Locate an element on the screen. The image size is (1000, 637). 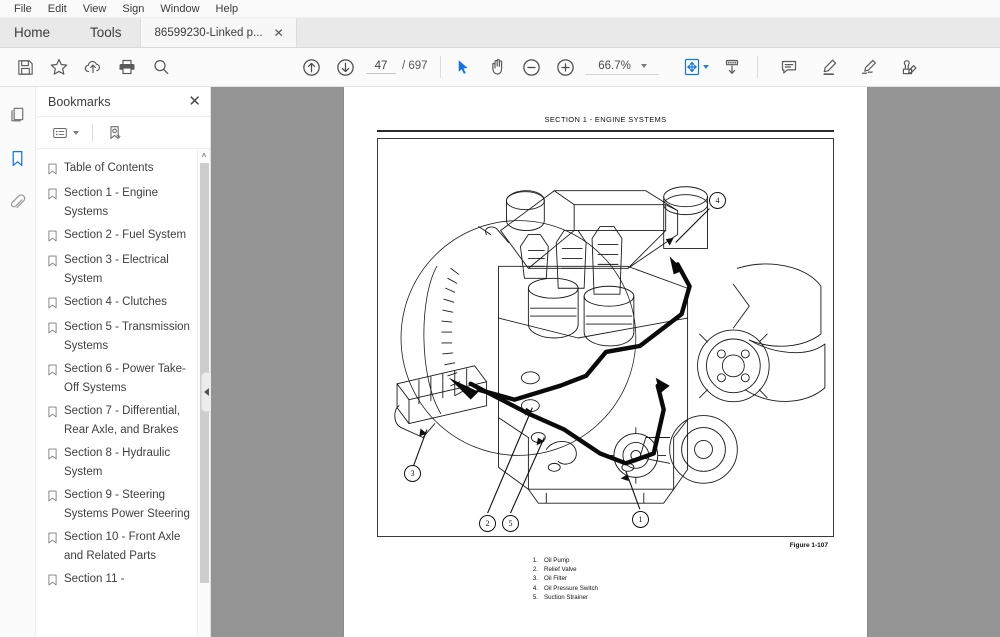
bookmark-label: Section 6 - Power Take-Off Systems is located at coordinates (125, 378).